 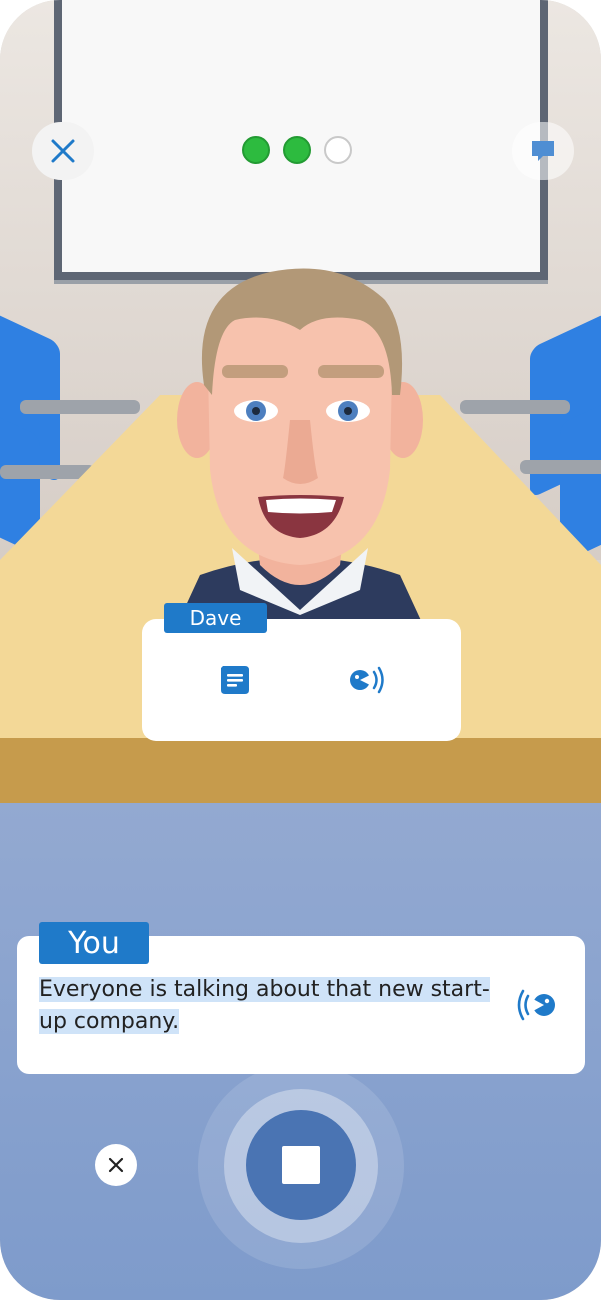 I want to click on hint-button, so click(x=543, y=151).